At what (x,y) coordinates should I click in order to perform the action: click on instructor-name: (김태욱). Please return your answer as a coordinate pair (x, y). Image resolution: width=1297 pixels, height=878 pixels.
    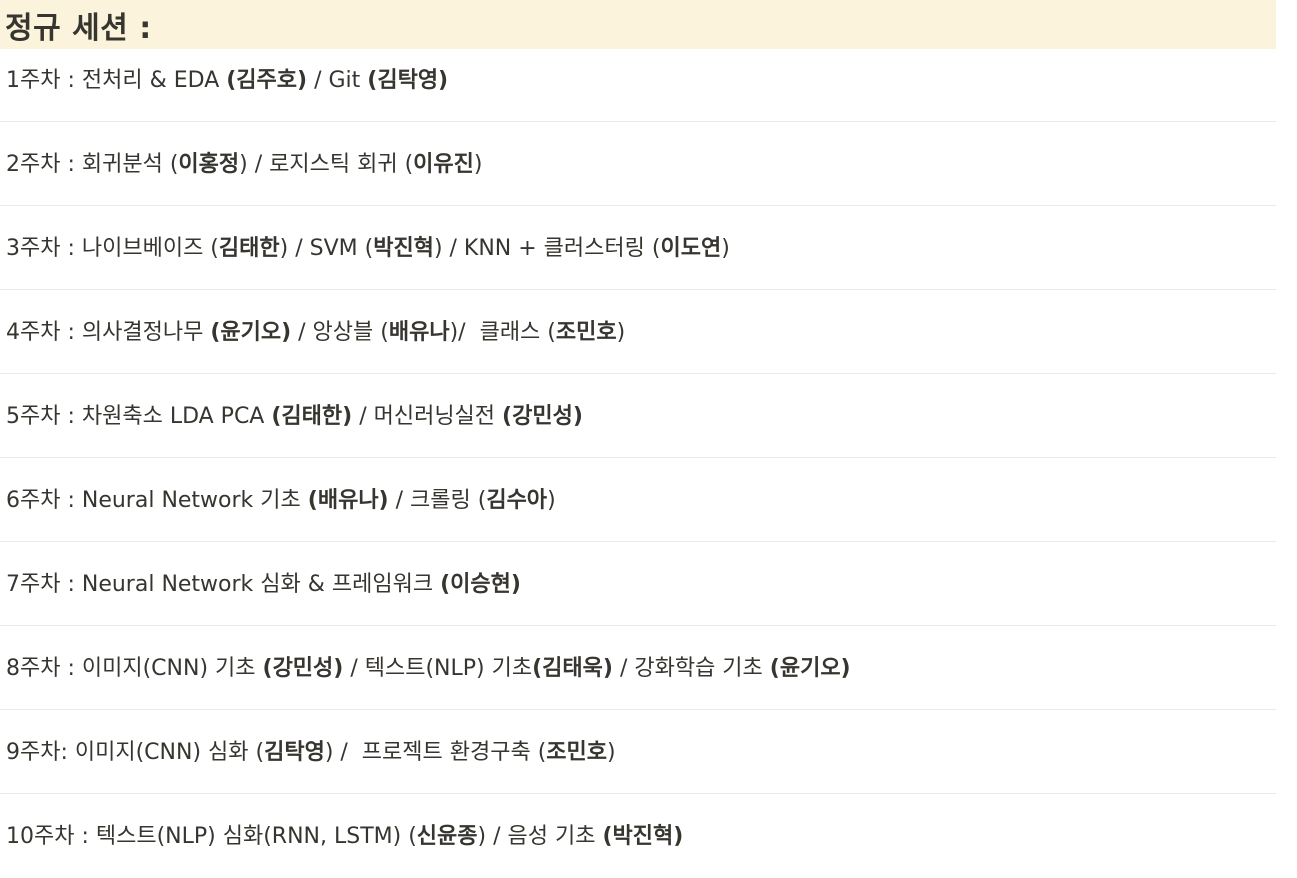
    Looking at the image, I should click on (572, 668).